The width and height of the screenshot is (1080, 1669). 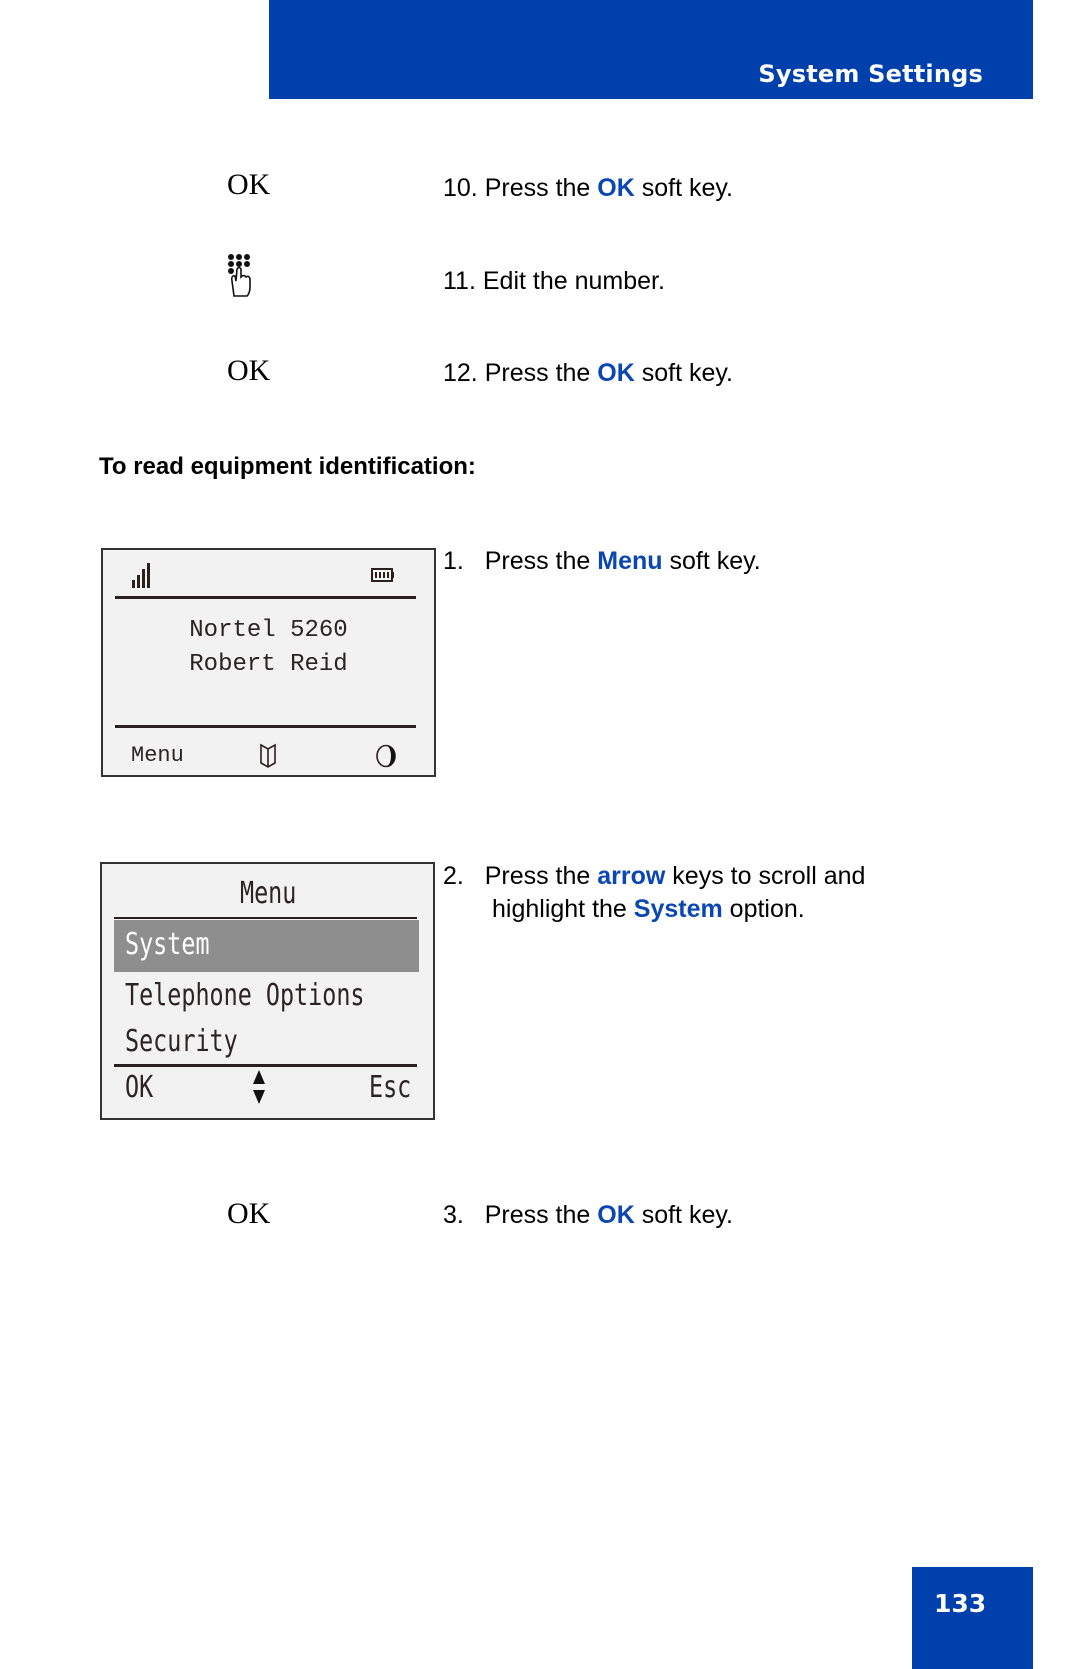 I want to click on softkey-ok: OK, so click(x=139, y=1087).